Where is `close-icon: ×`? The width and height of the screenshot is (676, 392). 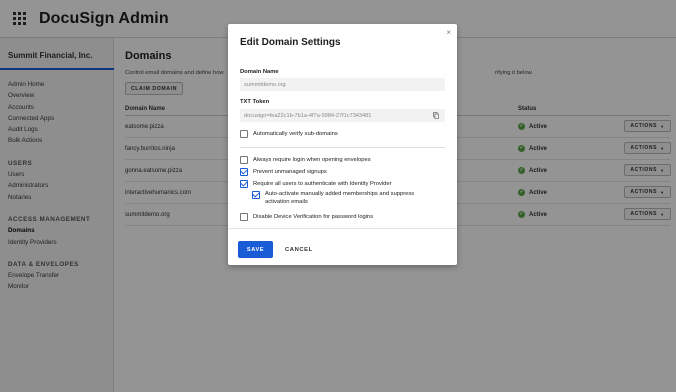 close-icon: × is located at coordinates (448, 32).